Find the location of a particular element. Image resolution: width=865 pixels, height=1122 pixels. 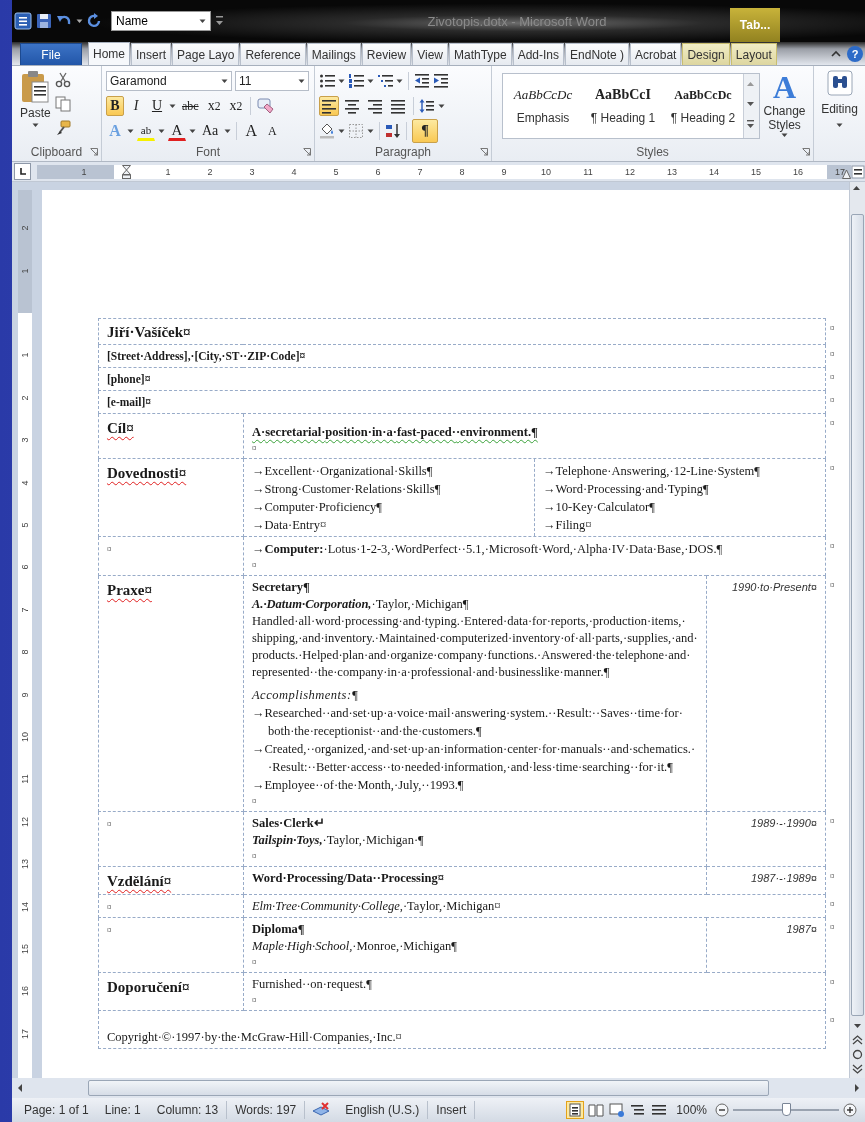

proofing-icon is located at coordinates (321, 1110).